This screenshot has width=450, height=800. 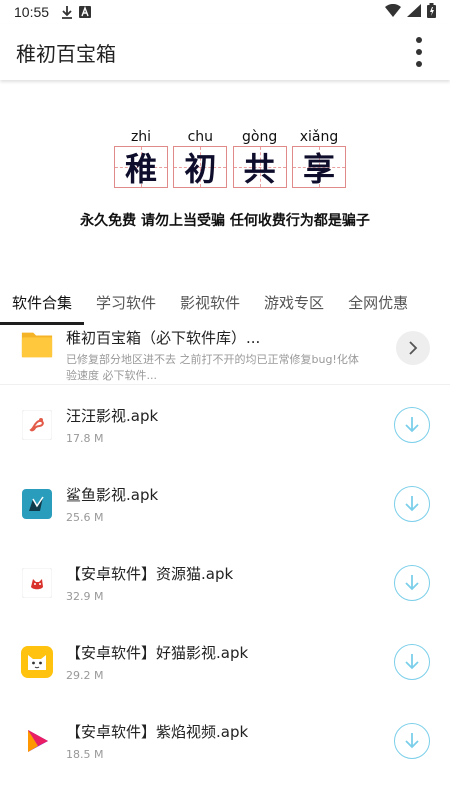 What do you see at coordinates (225, 52) in the screenshot?
I see `app-bar: 稚初百宝箱` at bounding box center [225, 52].